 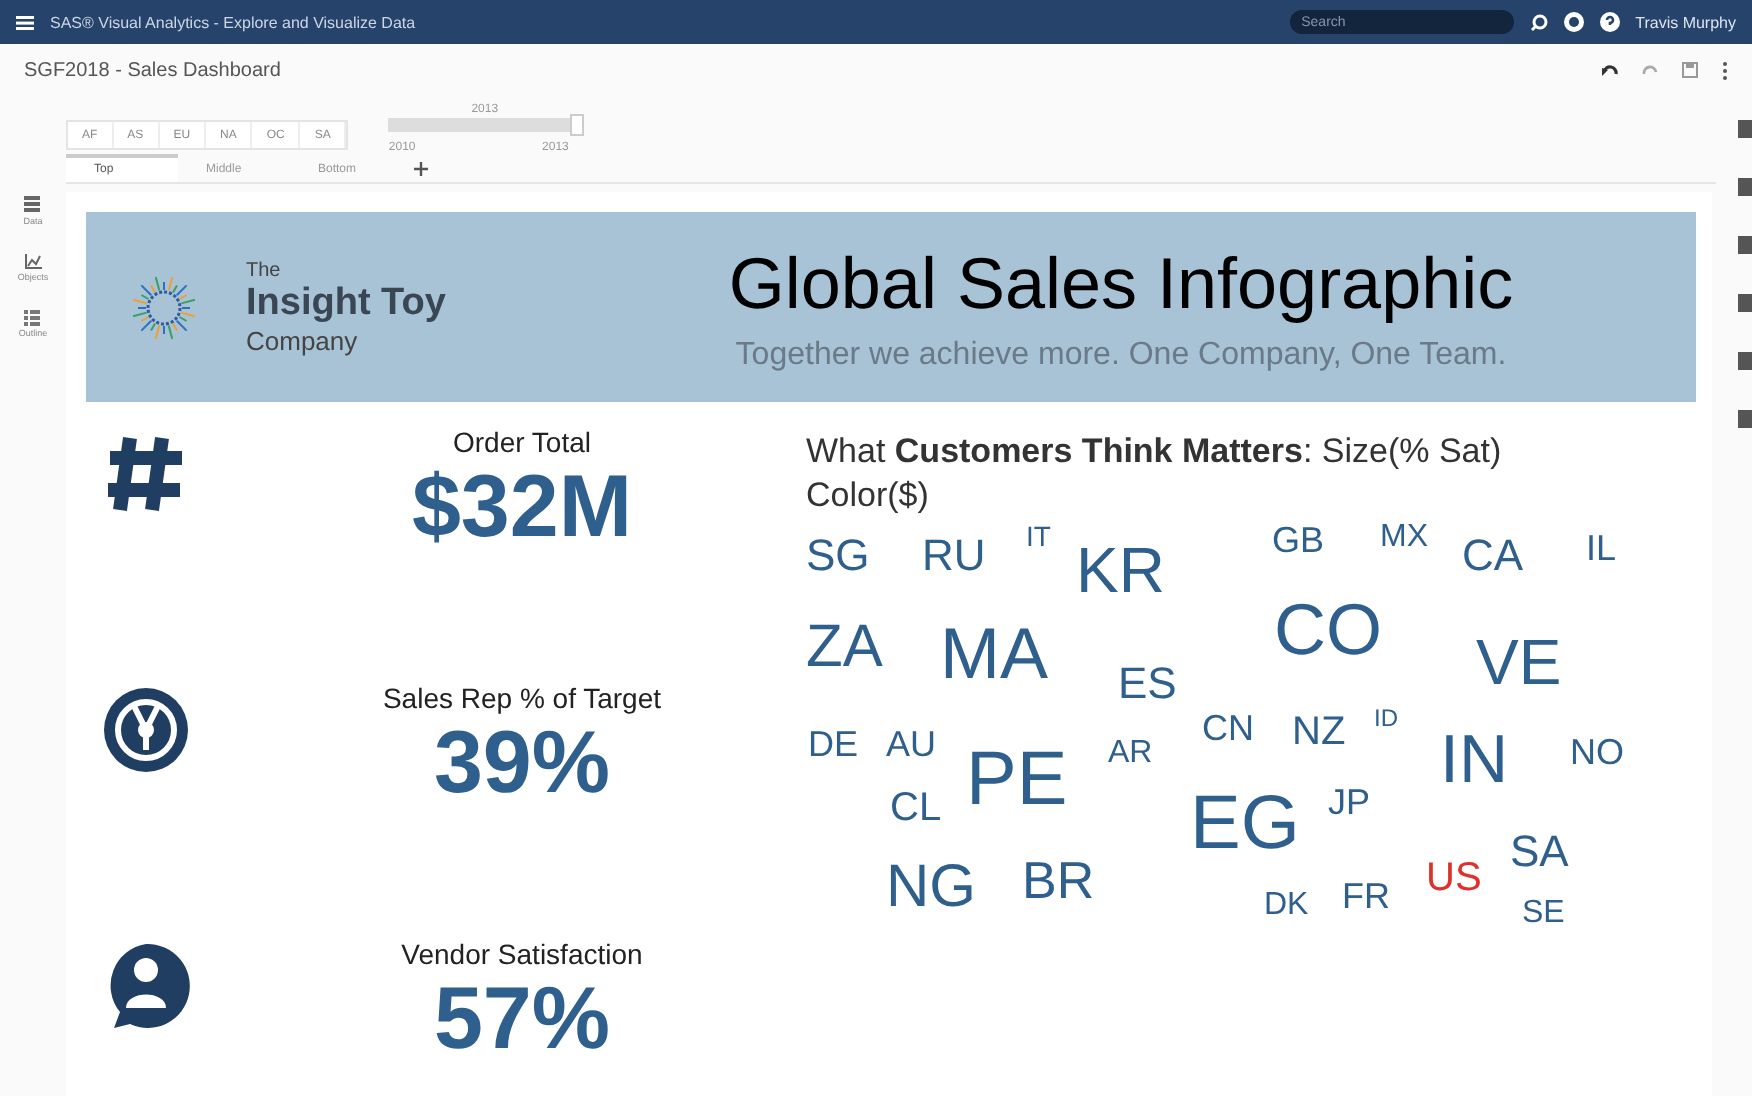 What do you see at coordinates (844, 648) in the screenshot?
I see `cloud-word: ZA` at bounding box center [844, 648].